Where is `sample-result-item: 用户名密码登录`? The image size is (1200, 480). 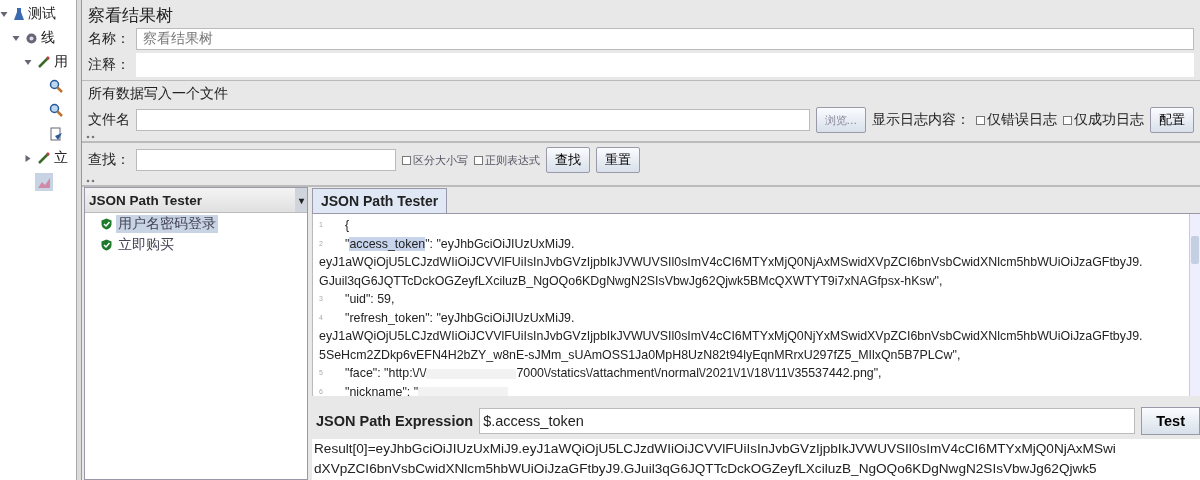
sample-result-item: 用户名密码登录 is located at coordinates (167, 223).